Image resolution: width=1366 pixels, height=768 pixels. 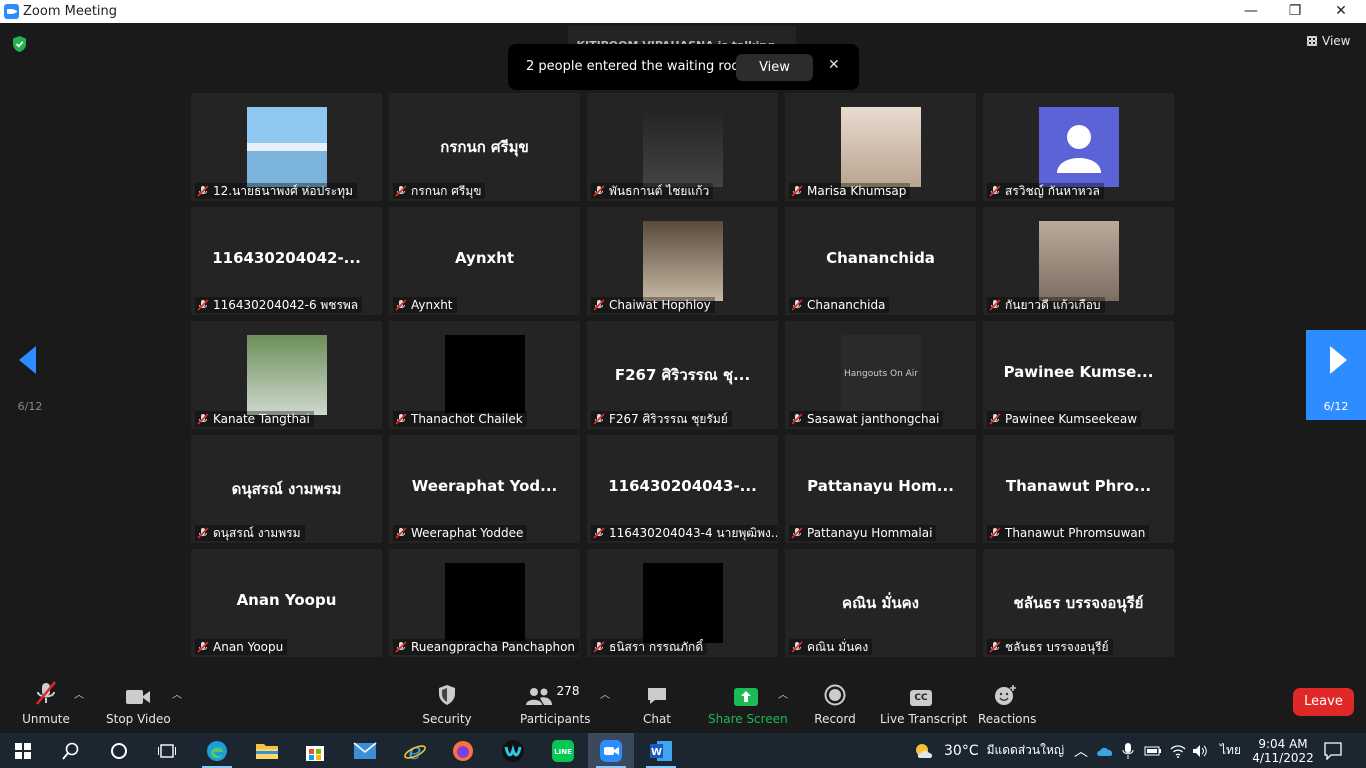 What do you see at coordinates (177, 693) in the screenshot?
I see `video-options-caret-icon: ︿` at bounding box center [177, 693].